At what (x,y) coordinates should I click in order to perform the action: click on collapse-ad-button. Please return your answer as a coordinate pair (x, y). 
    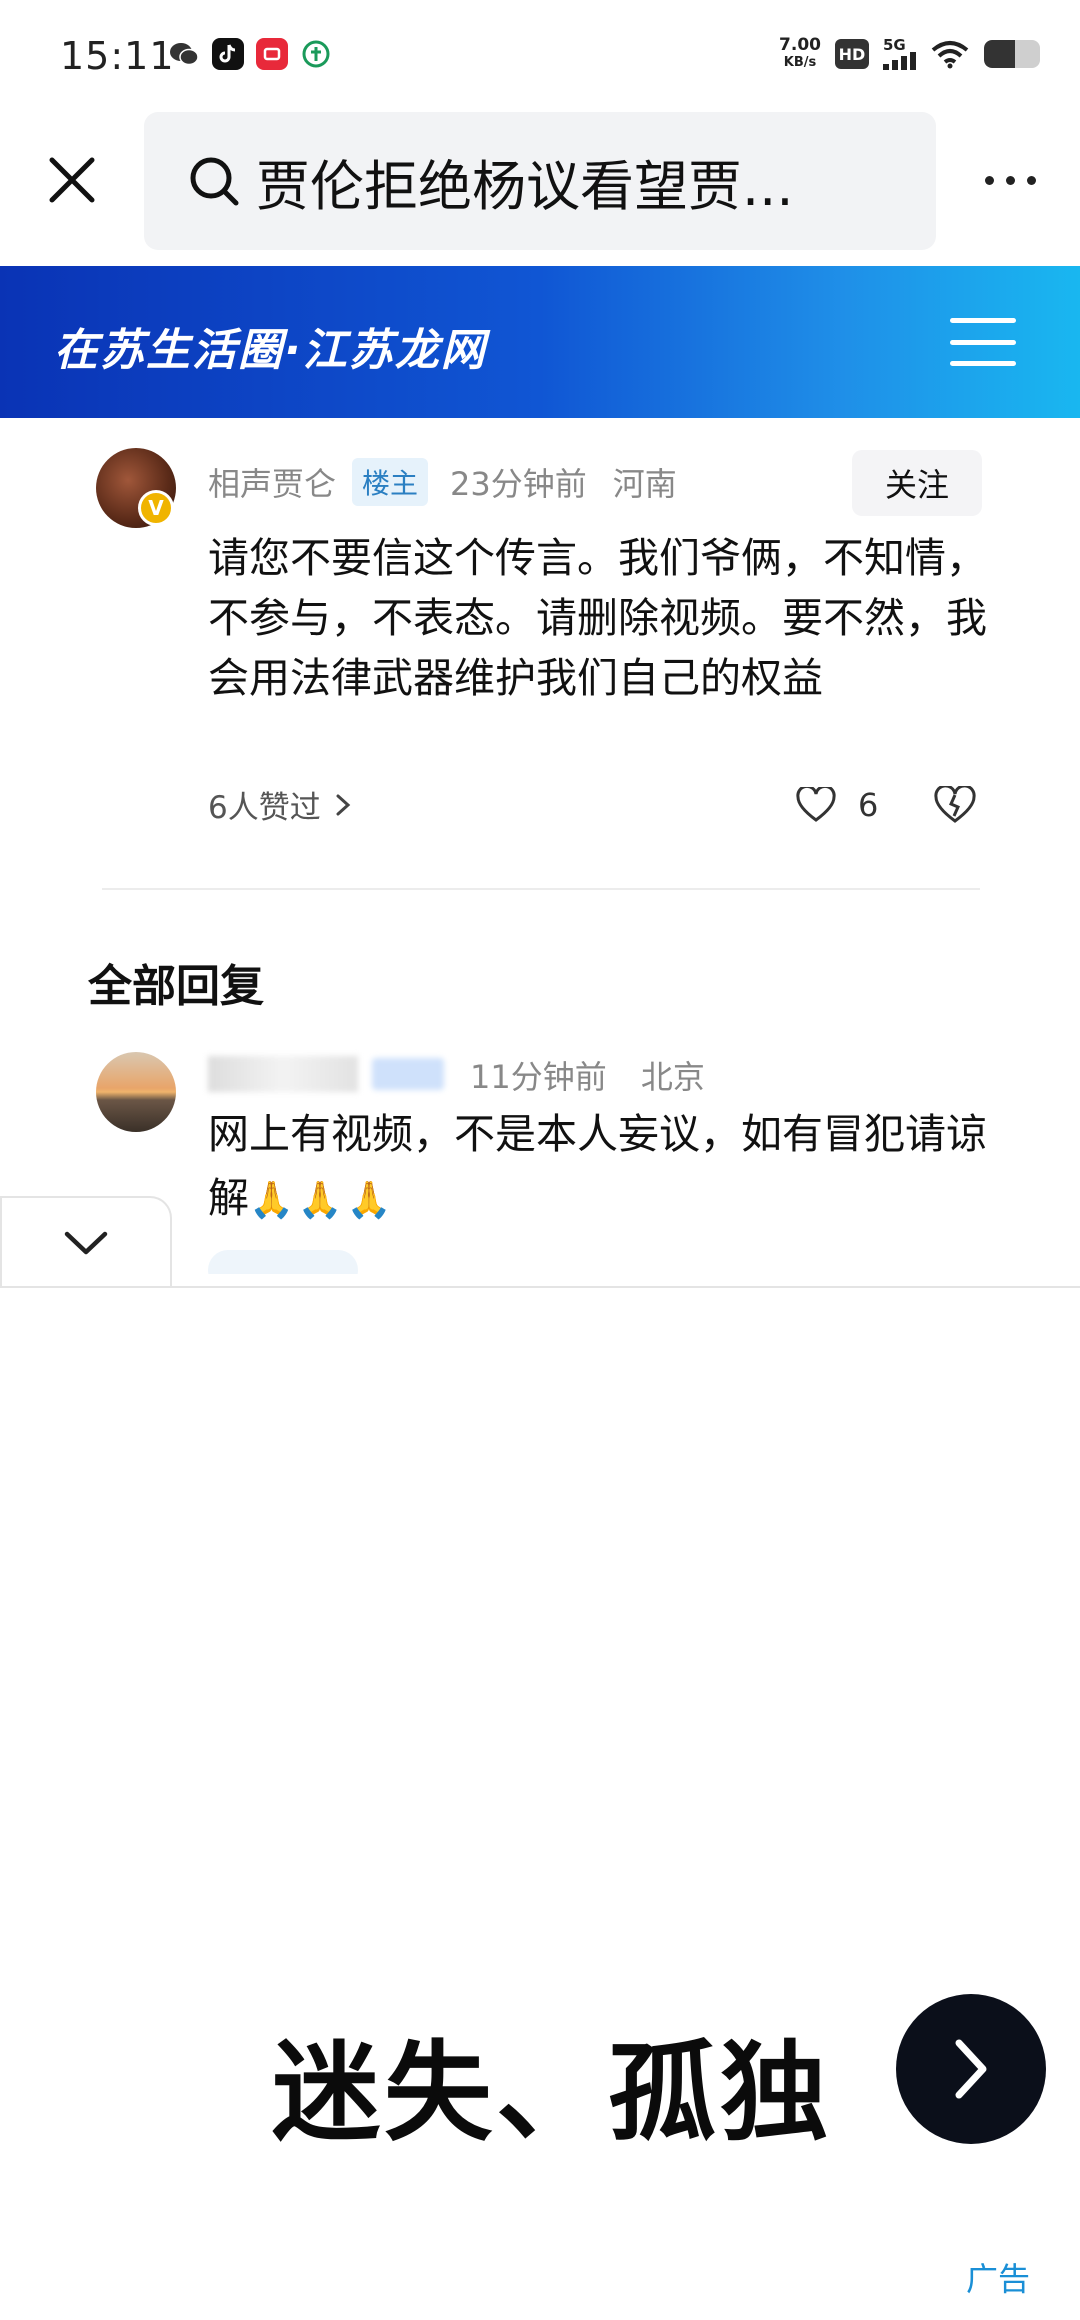
    Looking at the image, I should click on (86, 1242).